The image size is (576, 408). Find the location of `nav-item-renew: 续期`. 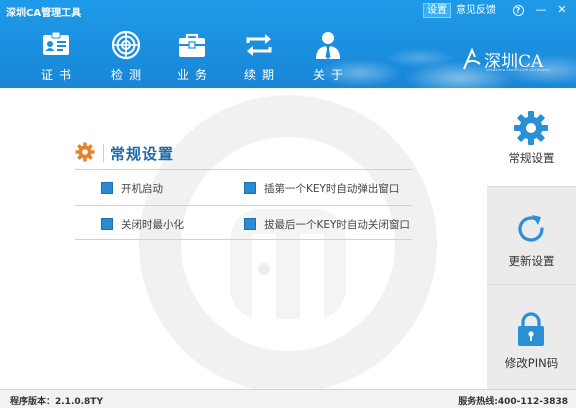

nav-item-renew: 续期 is located at coordinates (259, 57).